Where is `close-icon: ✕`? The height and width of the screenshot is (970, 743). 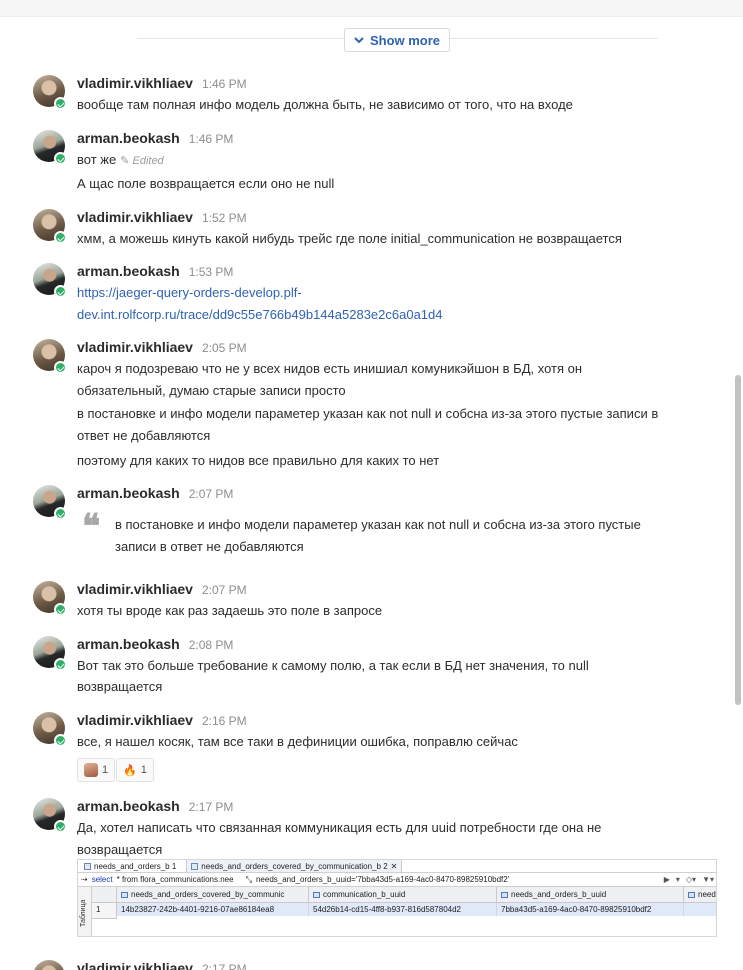
close-icon: ✕ is located at coordinates (394, 866).